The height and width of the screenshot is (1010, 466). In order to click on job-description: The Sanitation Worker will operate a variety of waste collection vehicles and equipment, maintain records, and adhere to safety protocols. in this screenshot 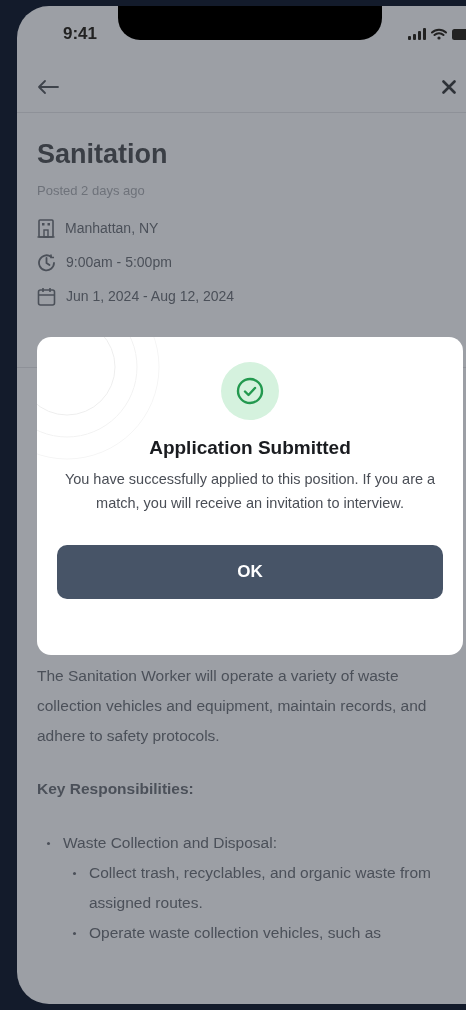, I will do `click(232, 706)`.